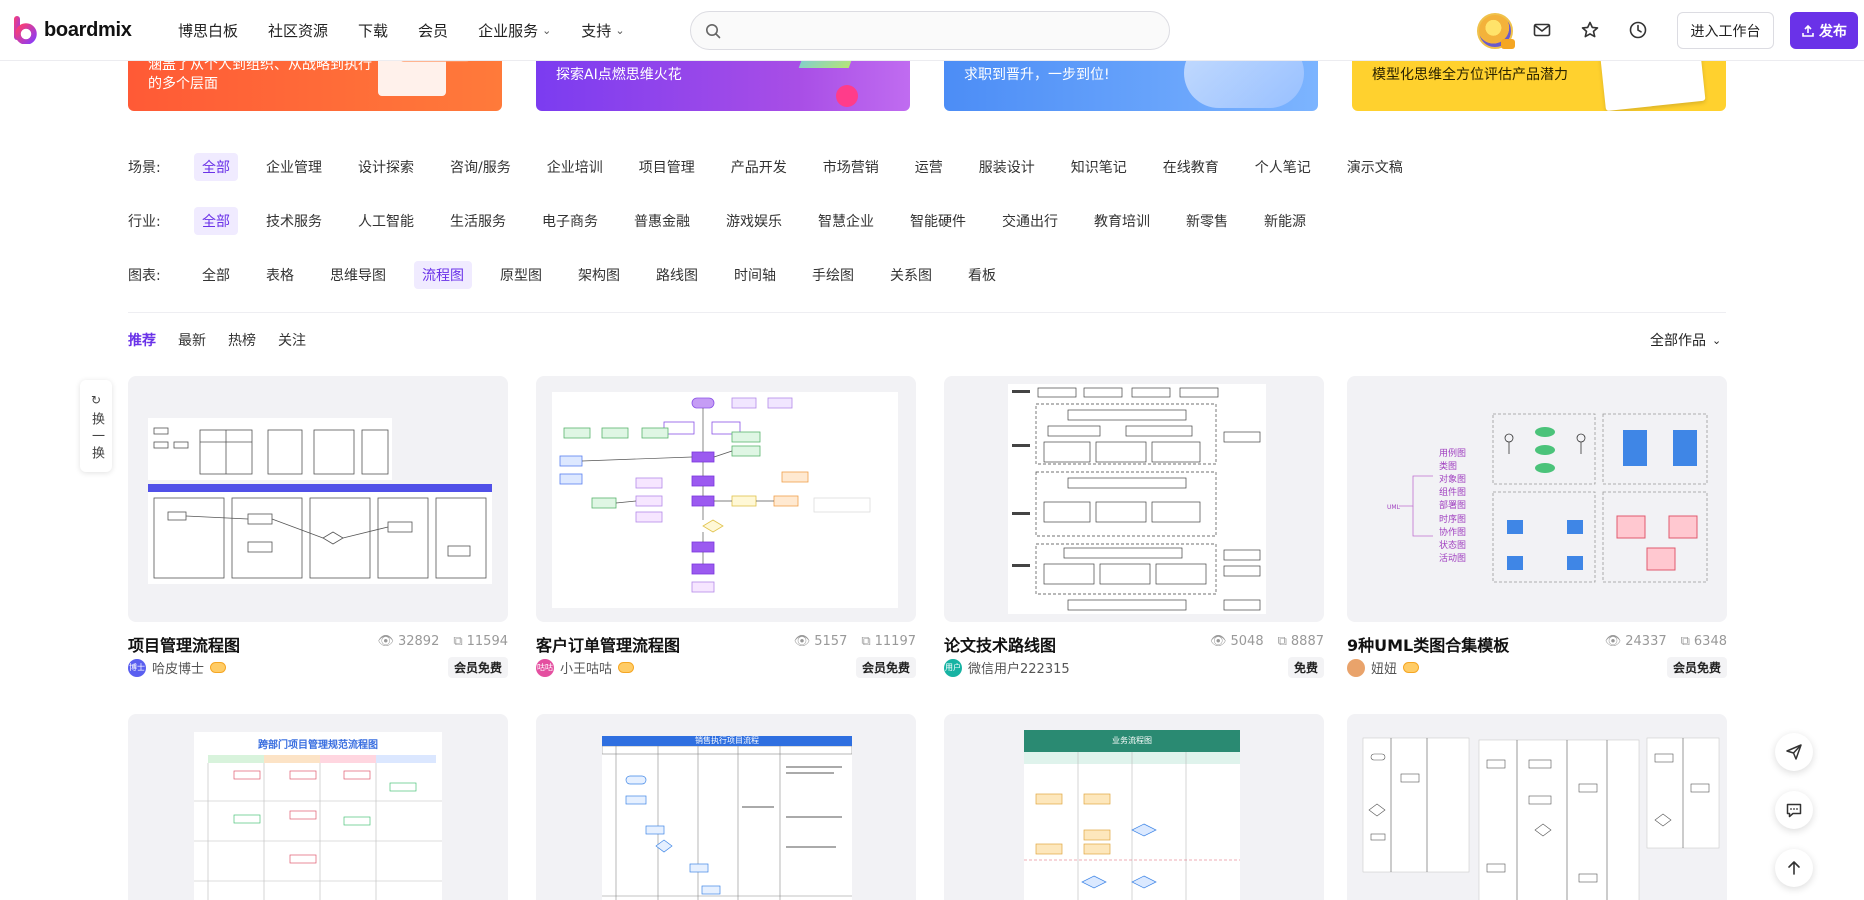 This screenshot has height=900, width=1864. I want to click on workbench-button: 进入工作台, so click(1725, 30).